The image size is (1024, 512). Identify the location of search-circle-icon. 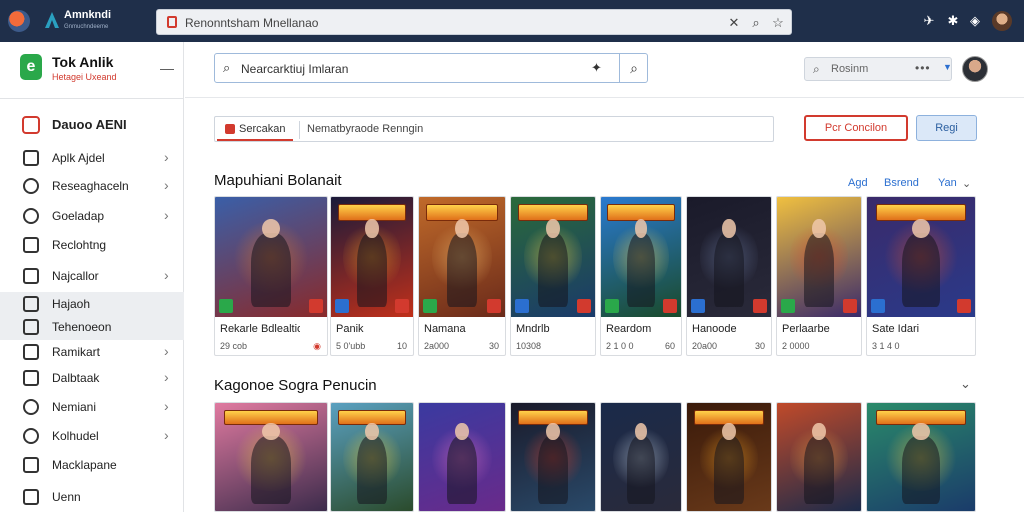
(31, 407).